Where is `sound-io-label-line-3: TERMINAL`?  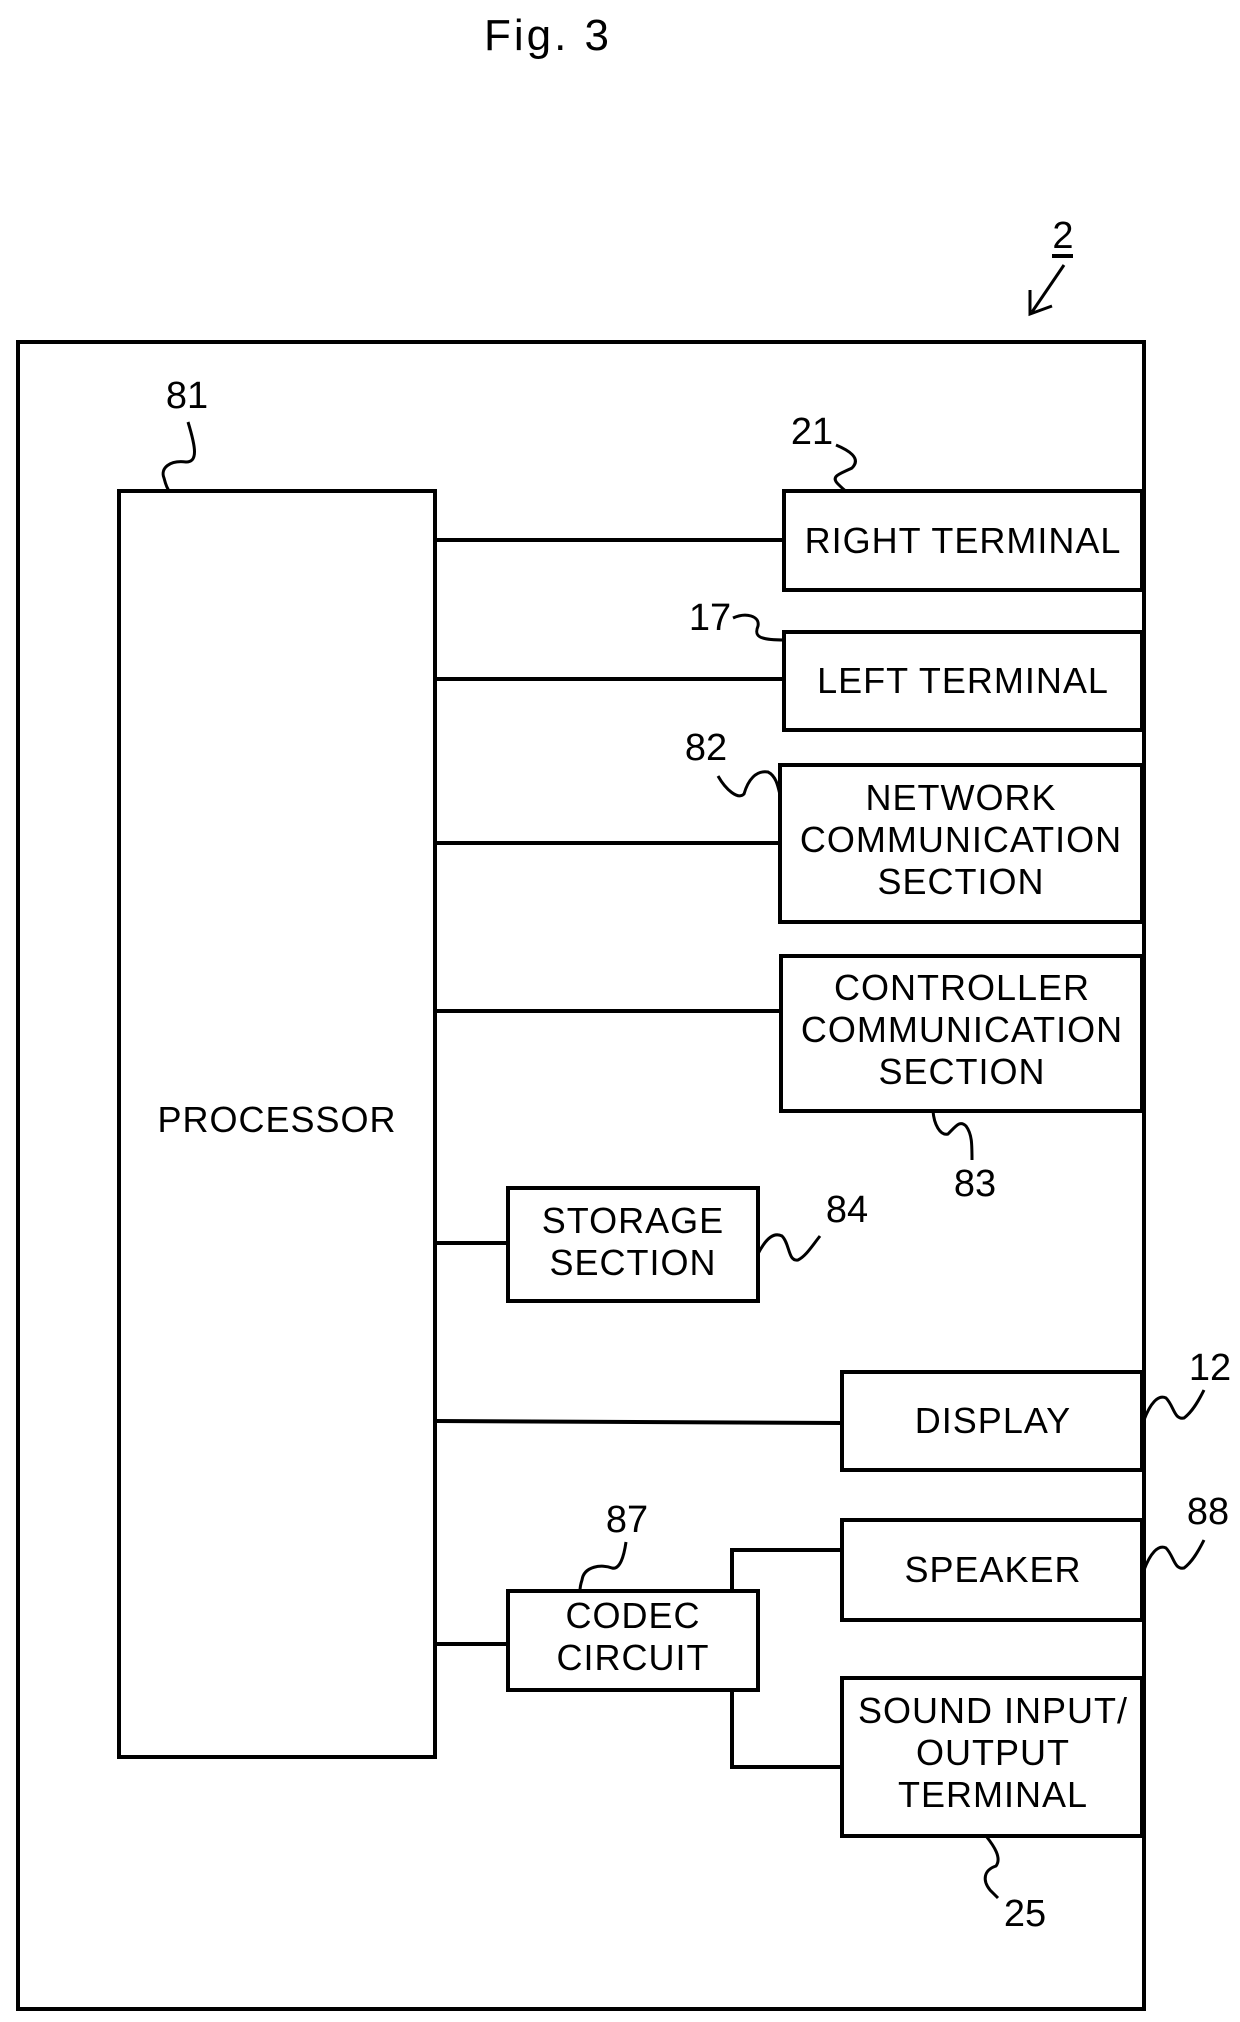 sound-io-label-line-3: TERMINAL is located at coordinates (993, 1794).